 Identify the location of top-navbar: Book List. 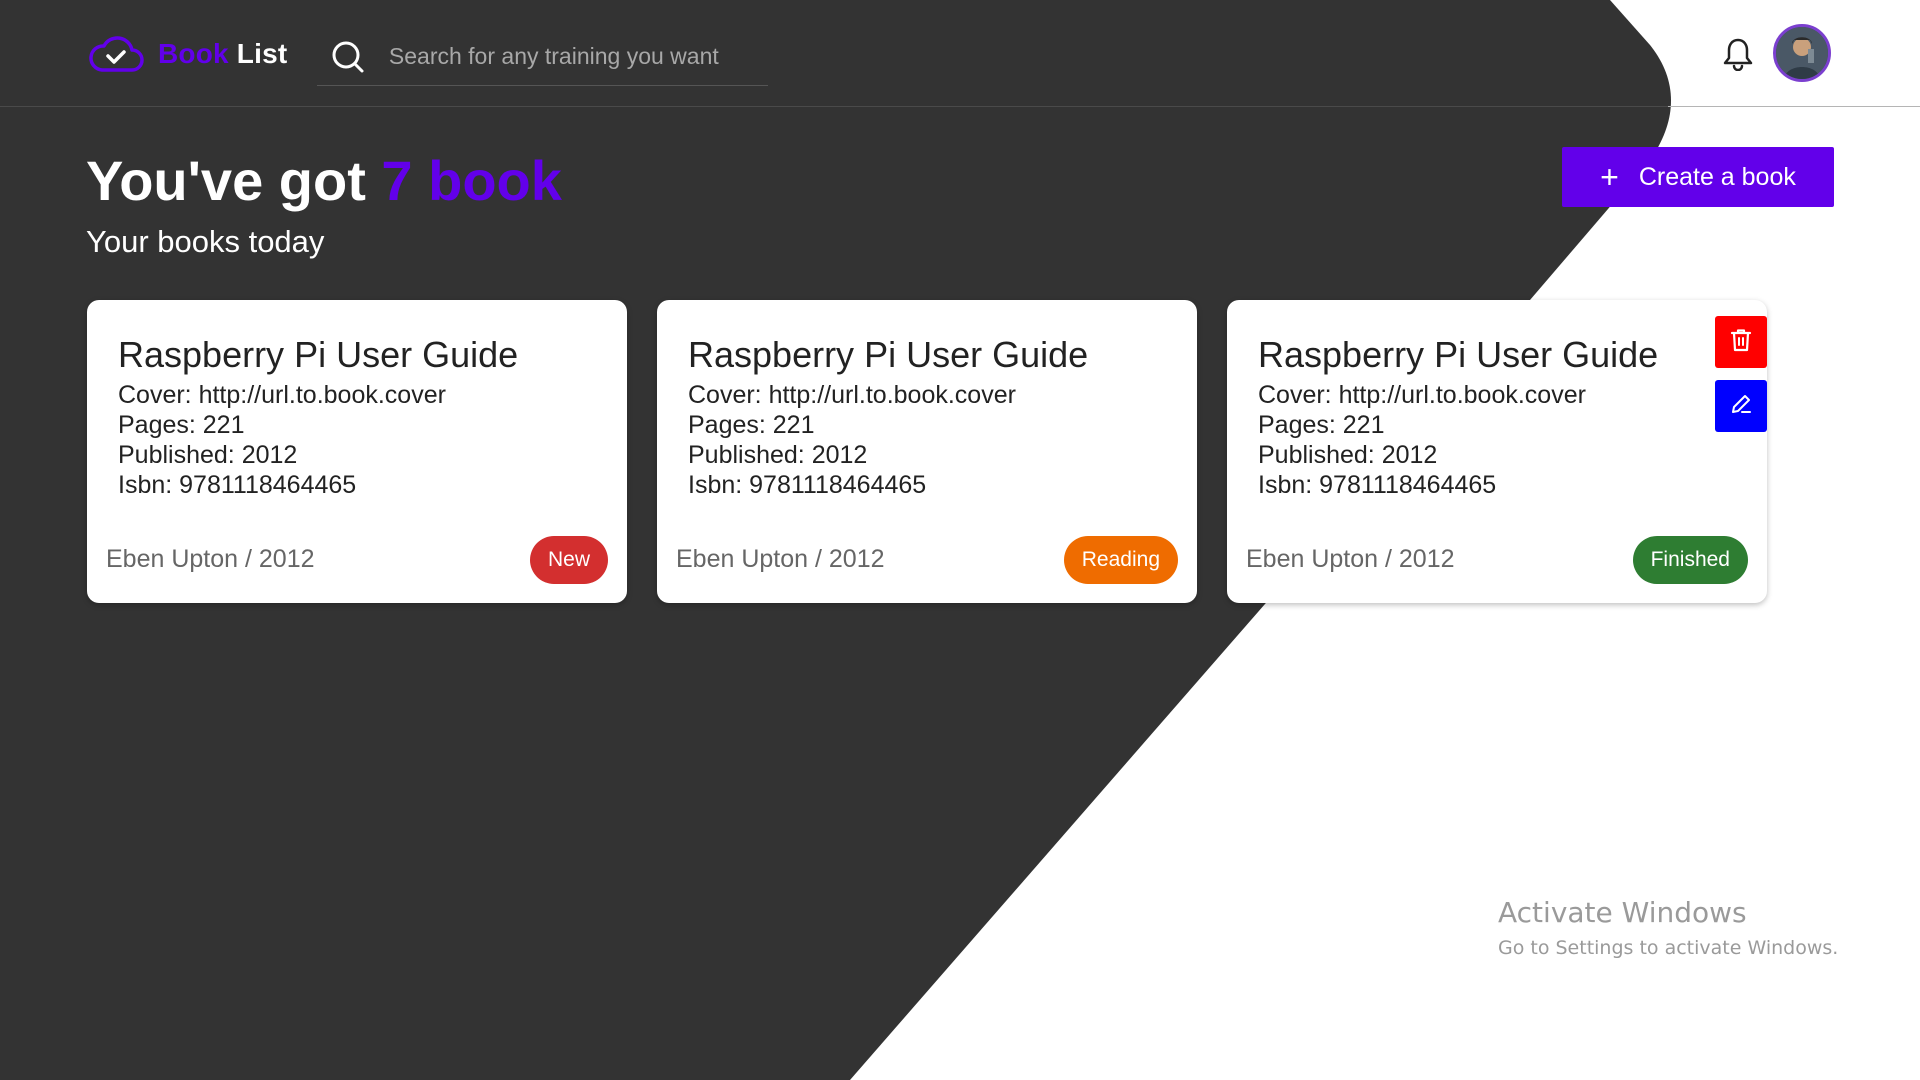
(960, 53).